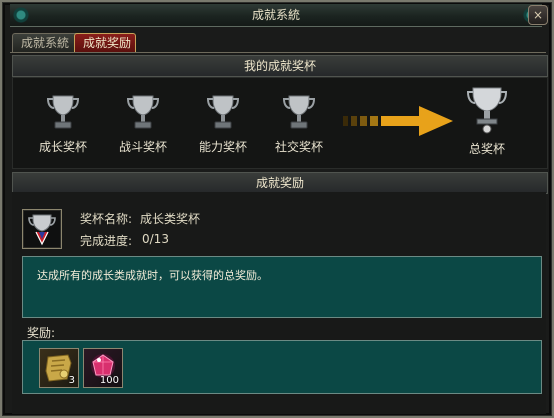 The image size is (554, 418). Describe the element at coordinates (46, 42) in the screenshot. I see `tab-achievement-system: 成就系統` at that location.